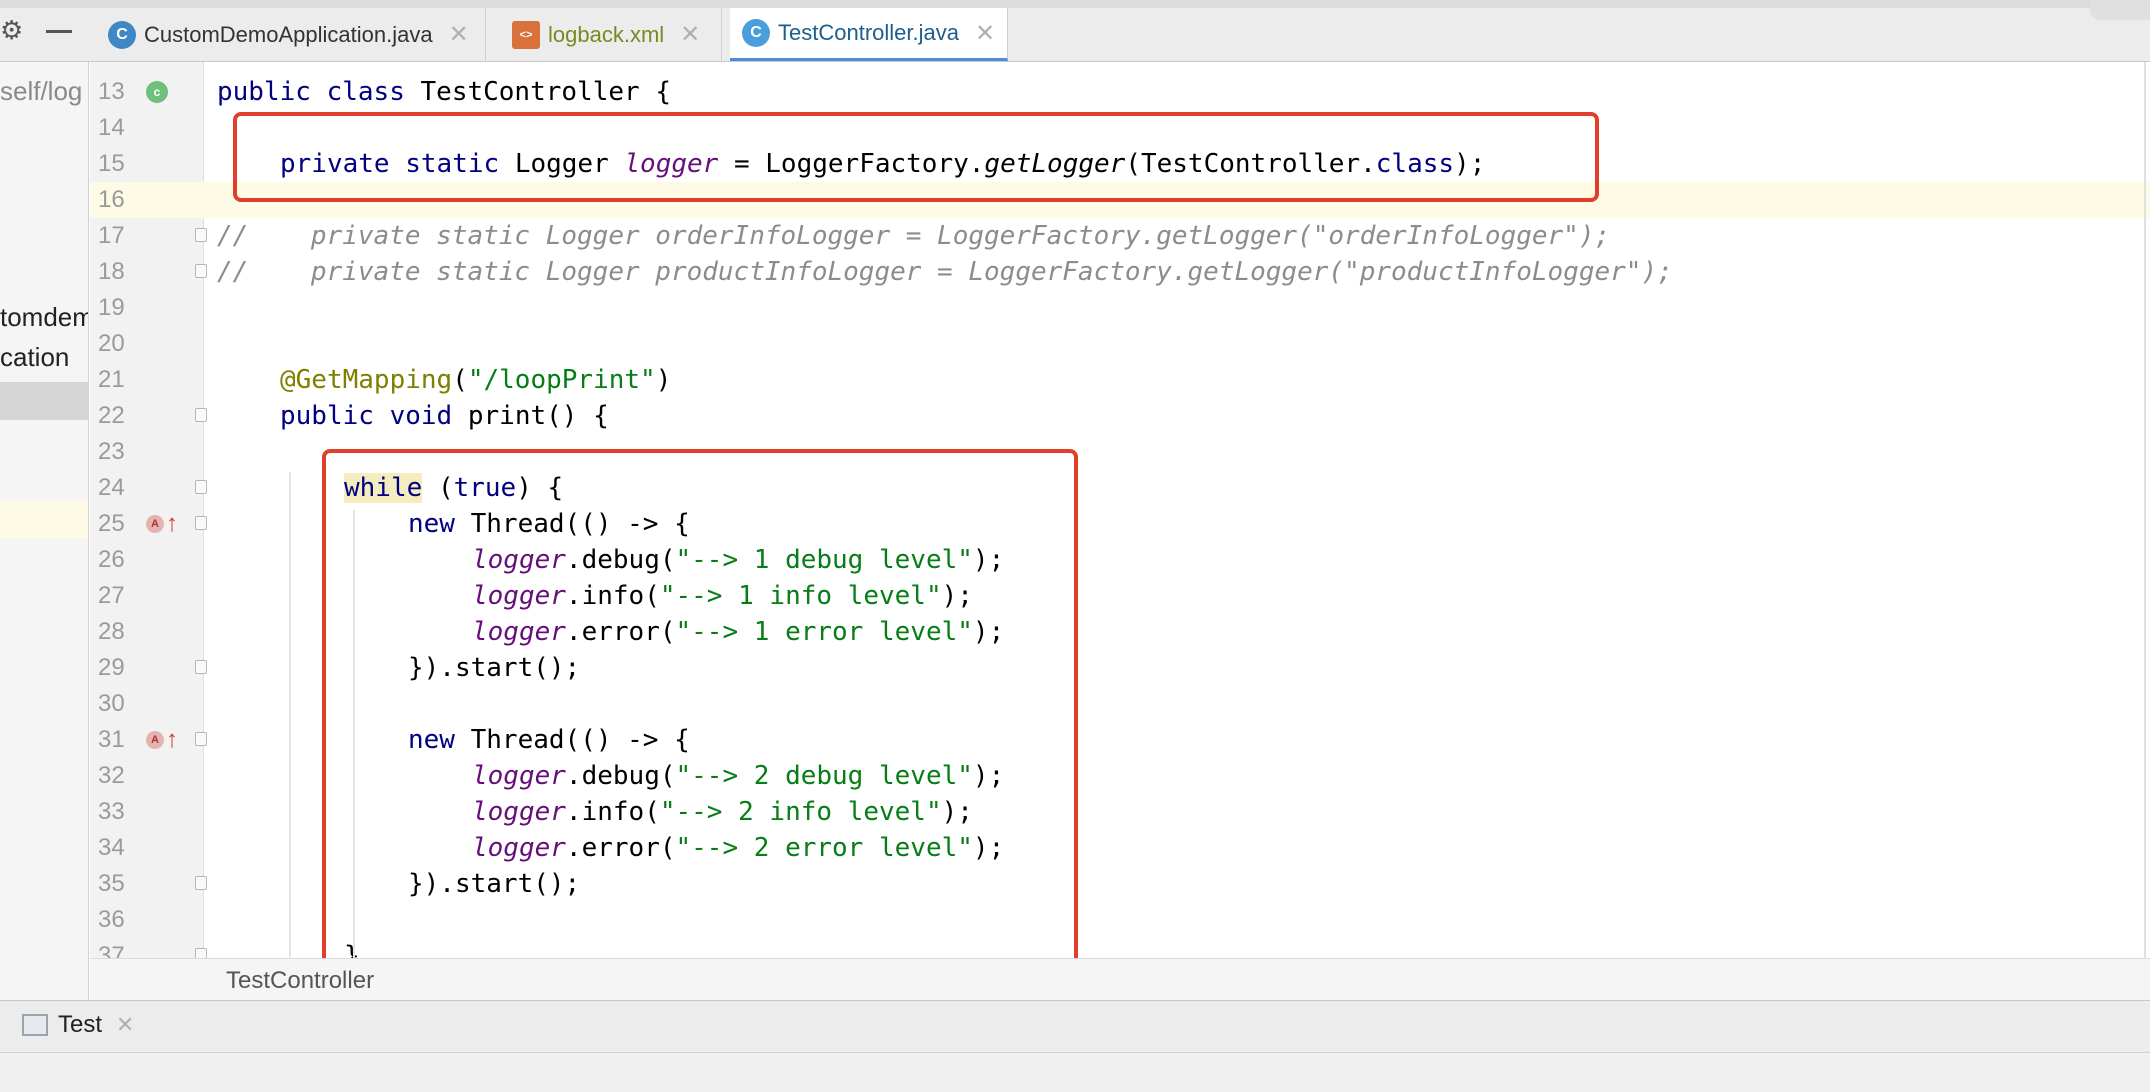 Image resolution: width=2150 pixels, height=1092 pixels. What do you see at coordinates (352, 948) in the screenshot?
I see `code-text: }` at bounding box center [352, 948].